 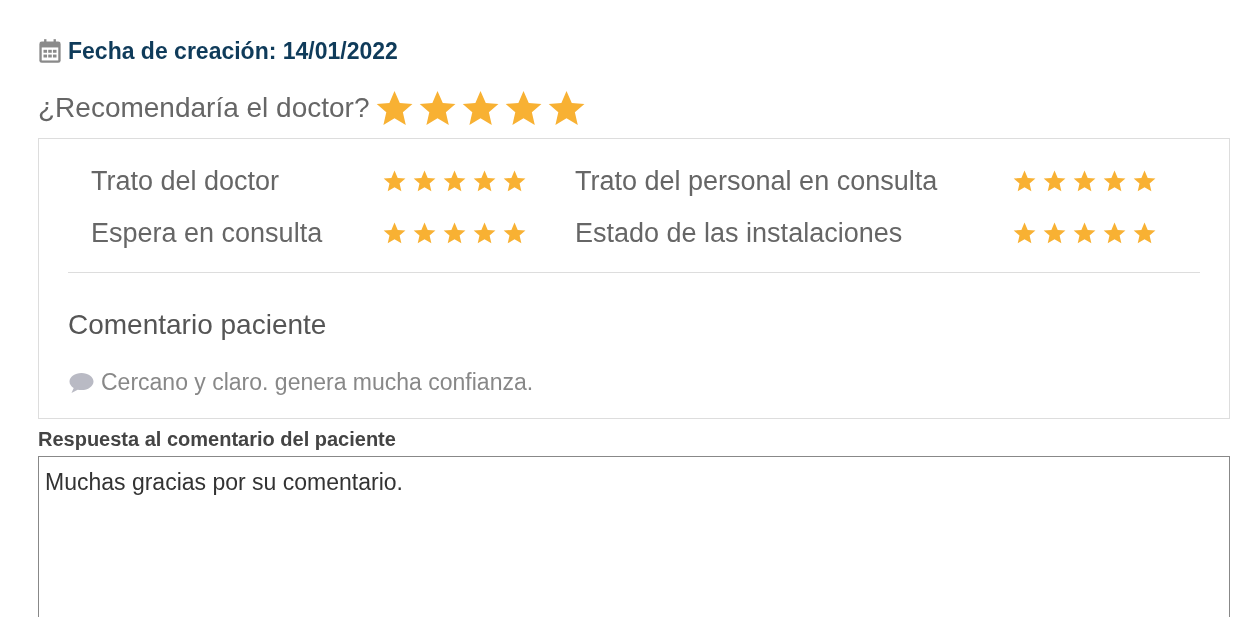 I want to click on creation-date: Fecha de creación: 14/01/2022, so click(x=233, y=51).